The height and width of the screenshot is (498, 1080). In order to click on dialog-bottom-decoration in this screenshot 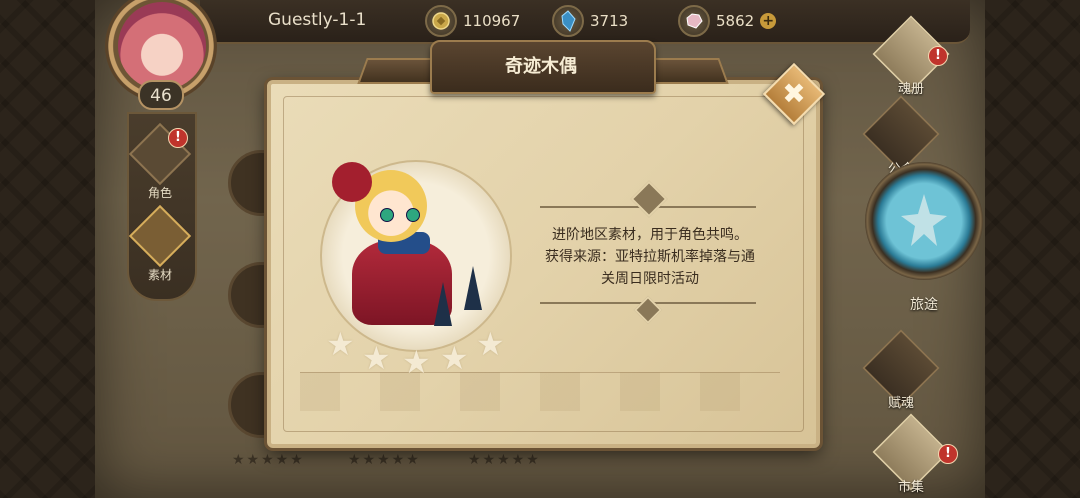, I will do `click(540, 391)`.